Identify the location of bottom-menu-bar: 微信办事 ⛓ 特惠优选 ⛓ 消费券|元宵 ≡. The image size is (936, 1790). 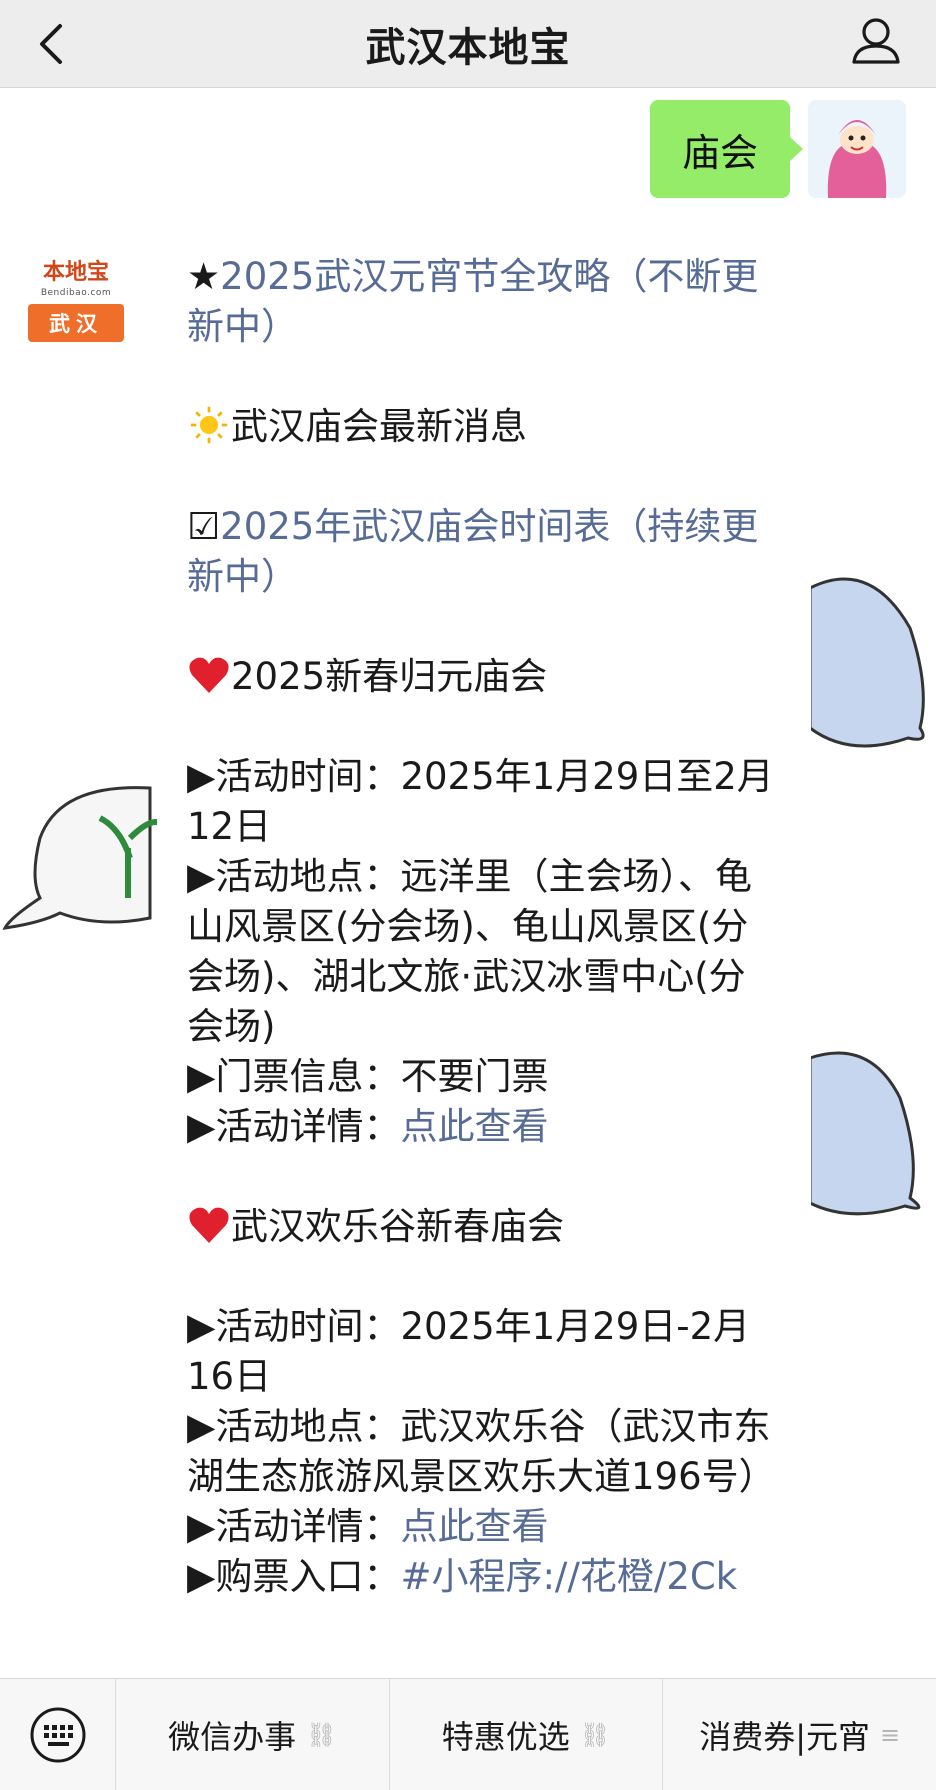
(468, 1734).